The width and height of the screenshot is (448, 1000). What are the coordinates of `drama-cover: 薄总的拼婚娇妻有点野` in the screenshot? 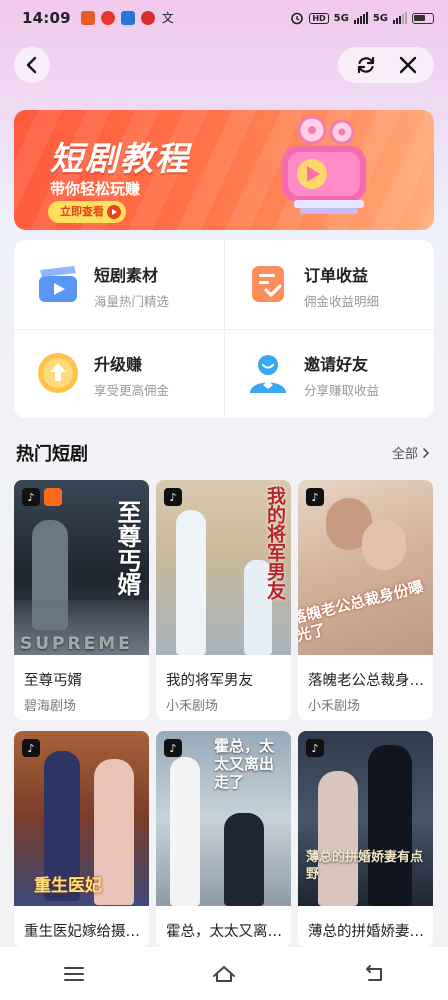 It's located at (365, 818).